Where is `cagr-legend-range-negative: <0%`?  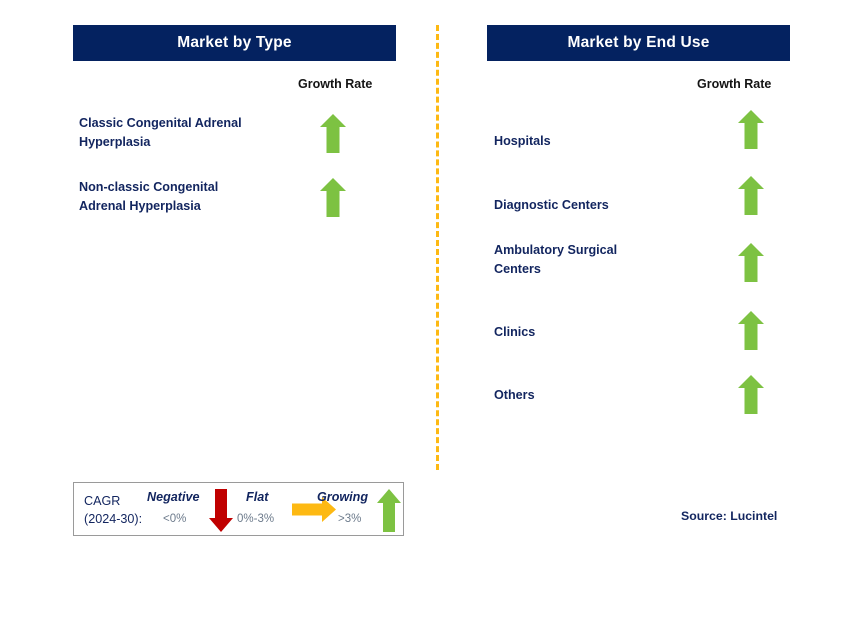 cagr-legend-range-negative: <0% is located at coordinates (175, 519).